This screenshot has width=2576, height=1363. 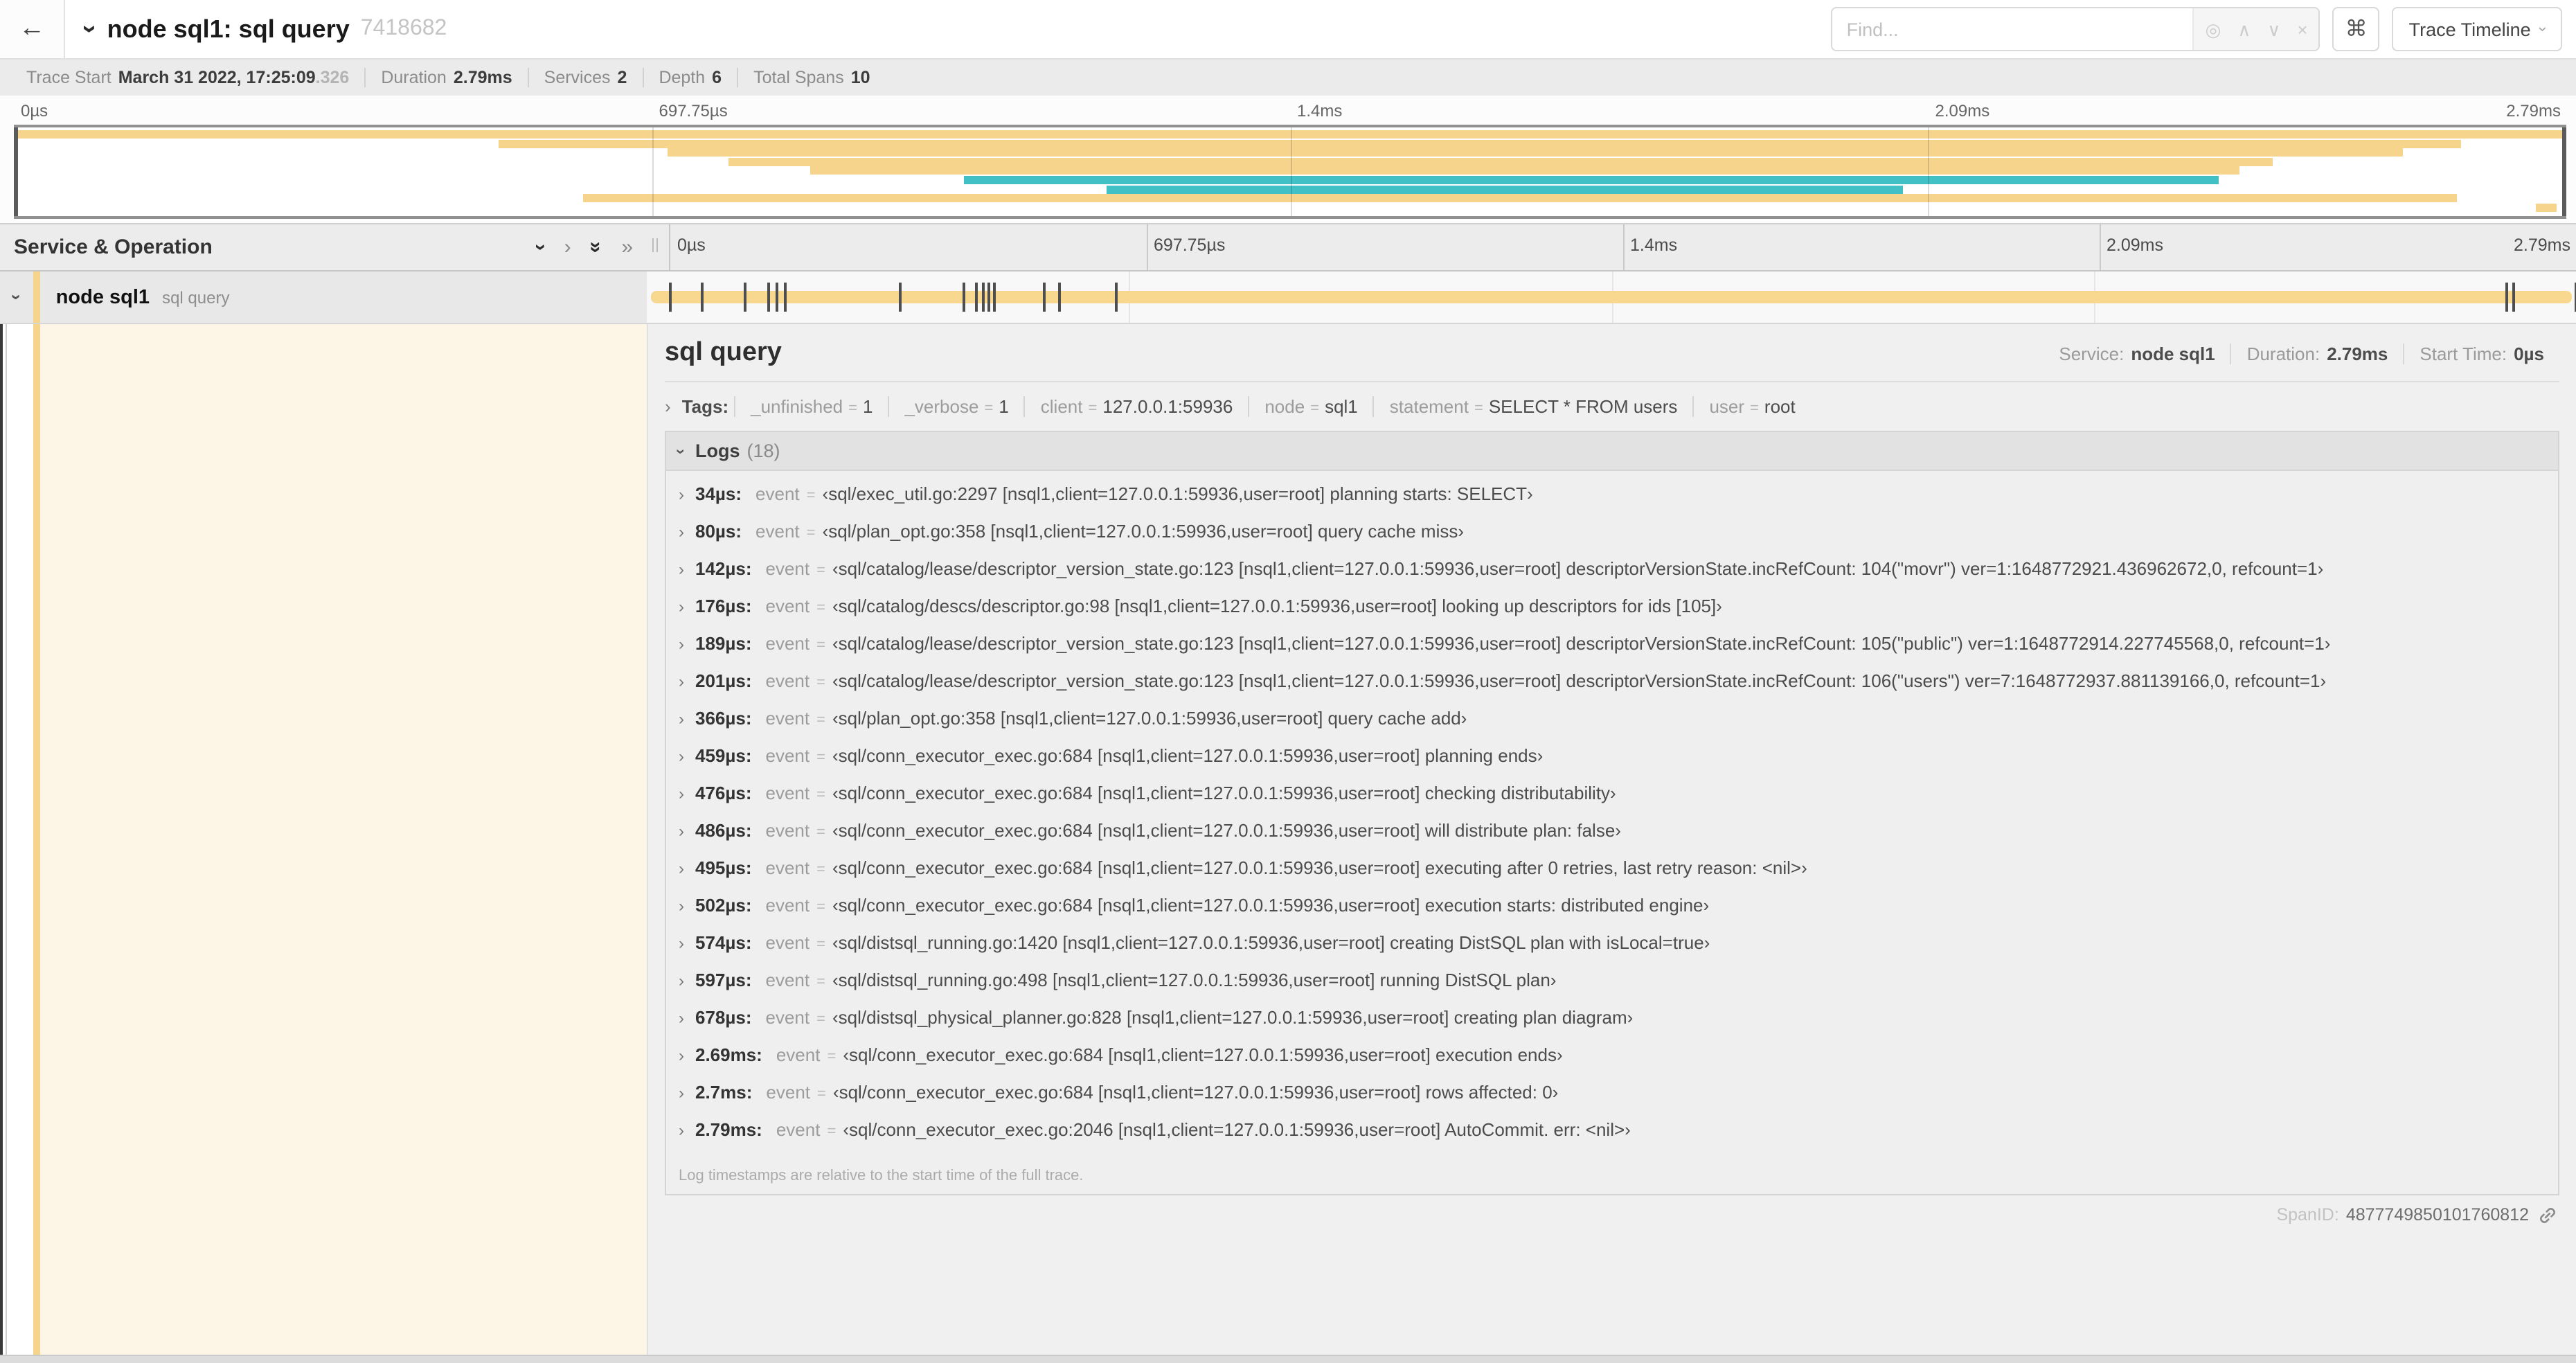 What do you see at coordinates (724, 756) in the screenshot?
I see `log-timestamp: 459µs:` at bounding box center [724, 756].